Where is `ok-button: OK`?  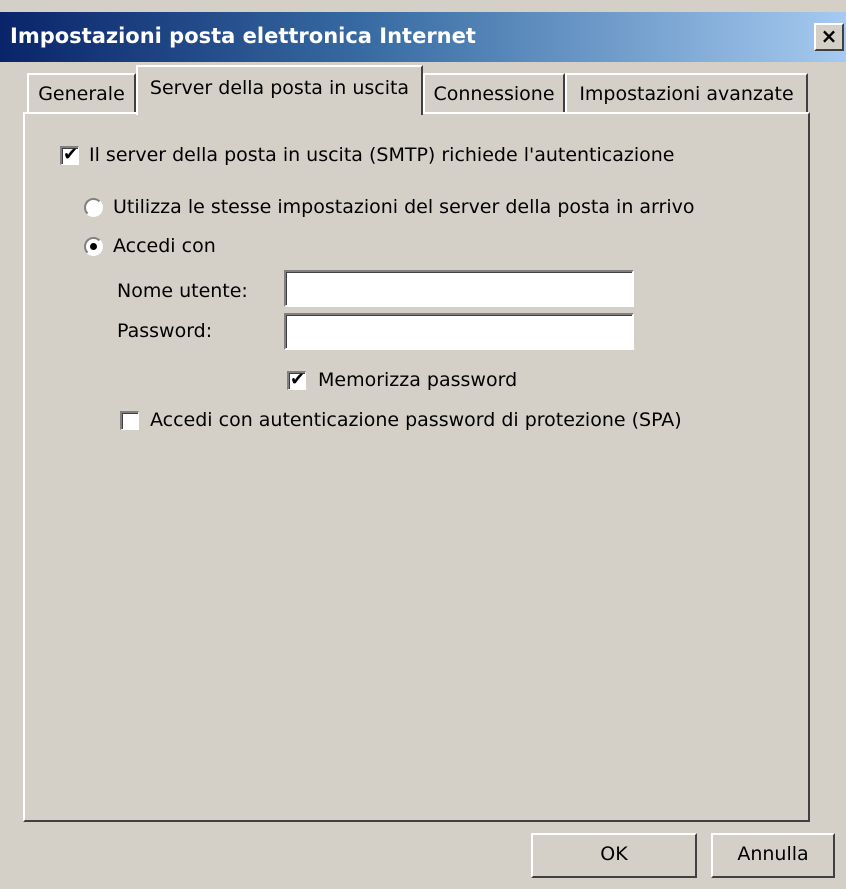
ok-button: OK is located at coordinates (614, 855).